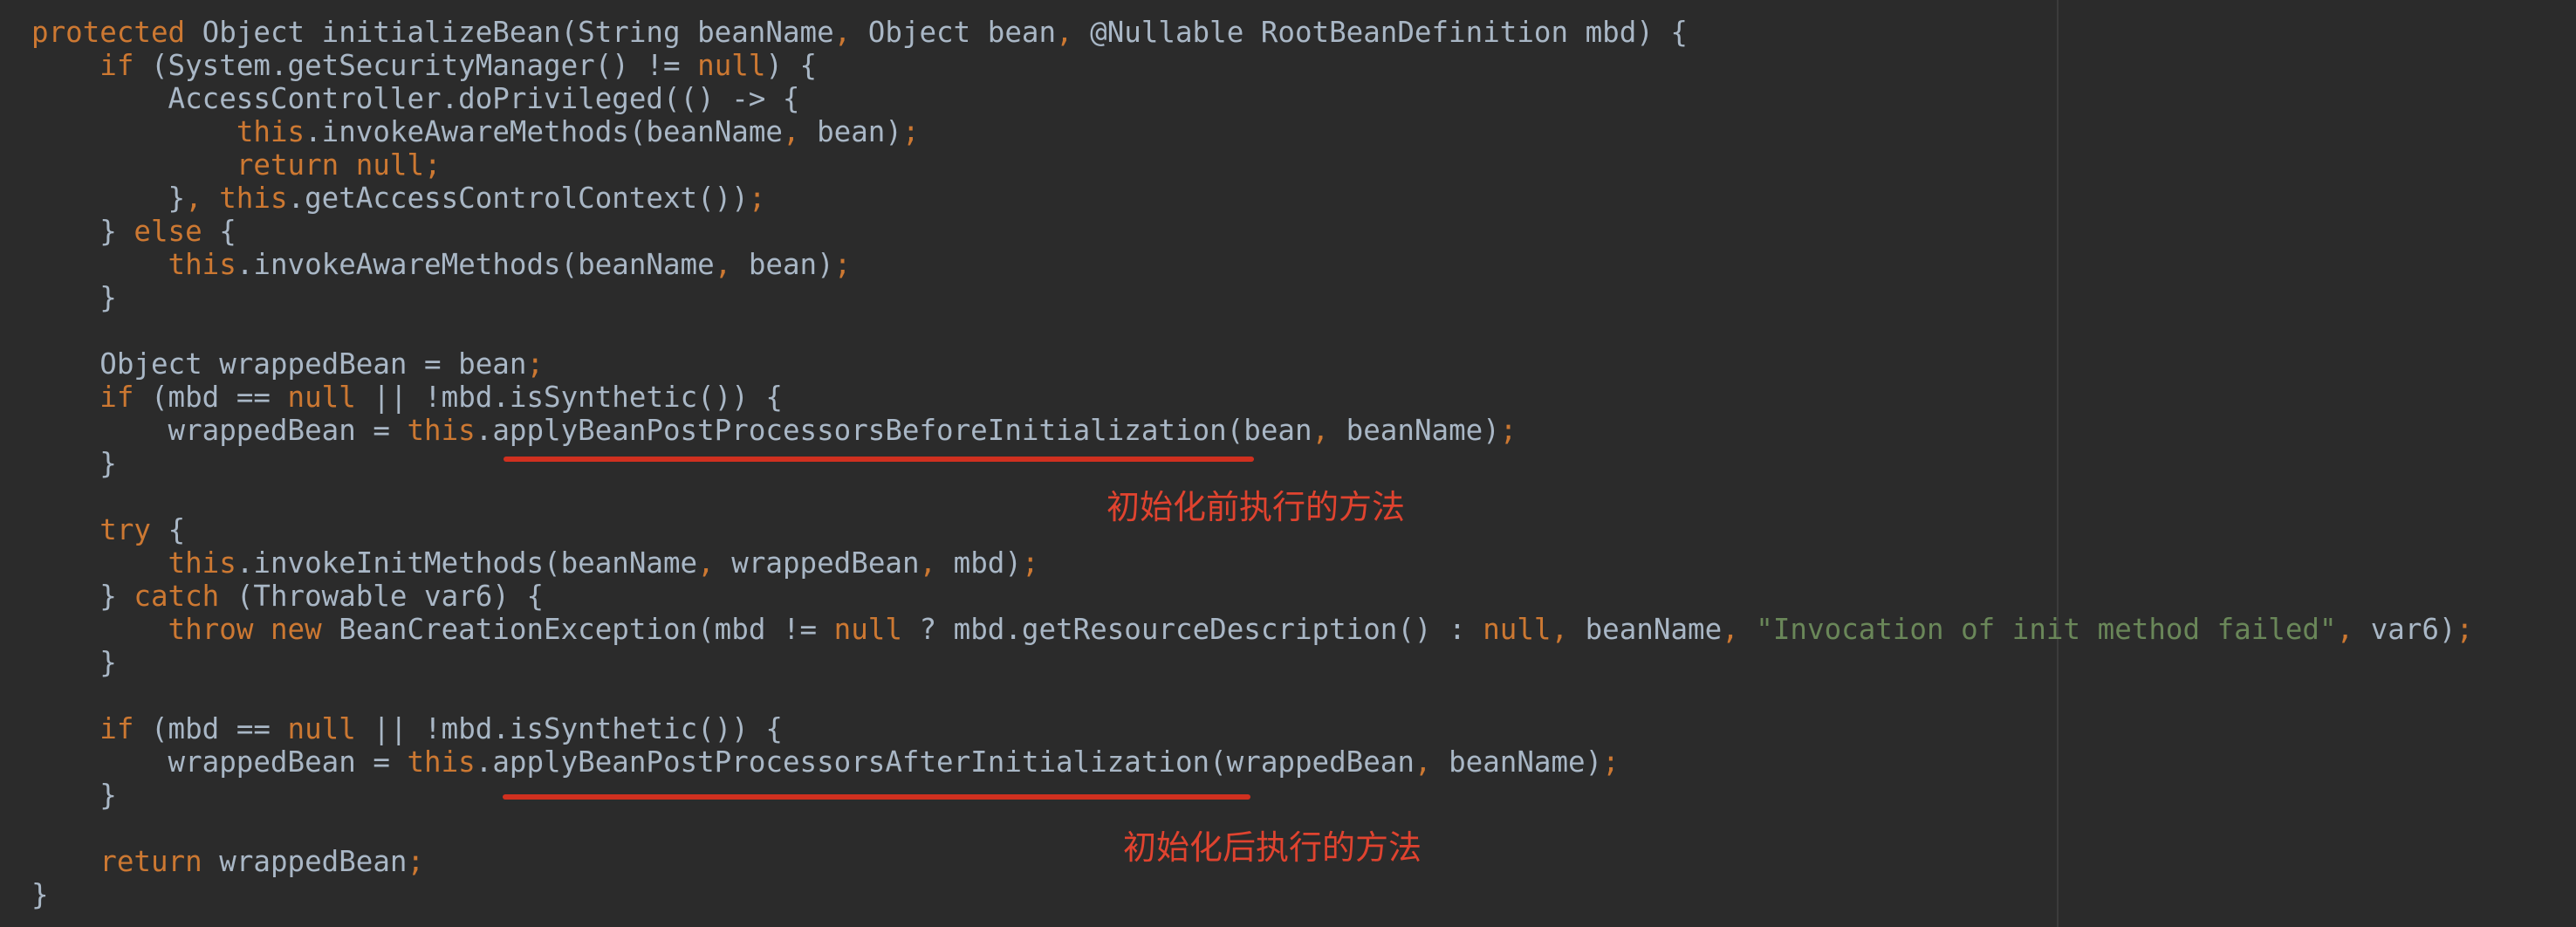 Image resolution: width=2576 pixels, height=927 pixels. I want to click on code-text: wrappedBean, so click(826, 563).